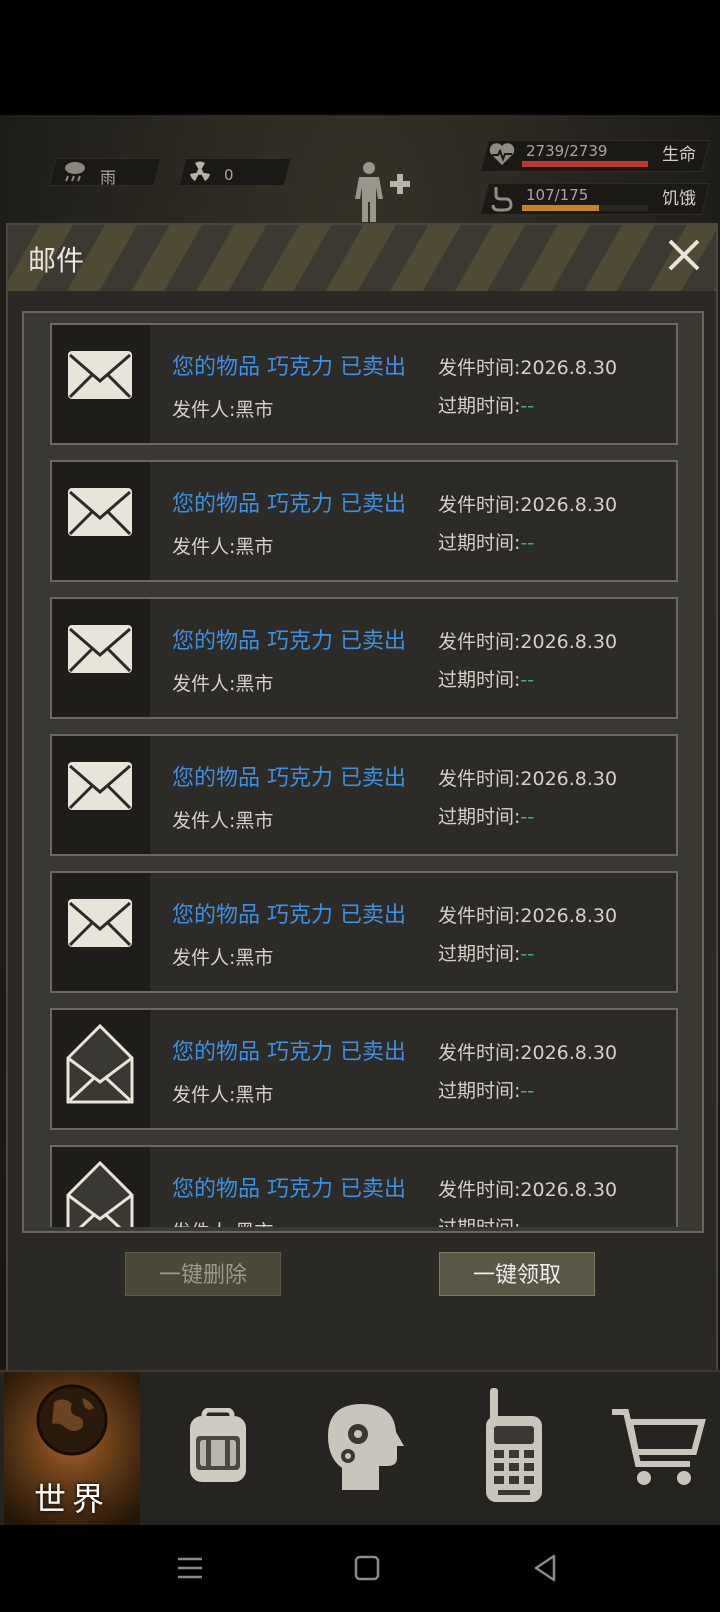 The image size is (720, 1612). I want to click on health-bar-fill, so click(585, 164).